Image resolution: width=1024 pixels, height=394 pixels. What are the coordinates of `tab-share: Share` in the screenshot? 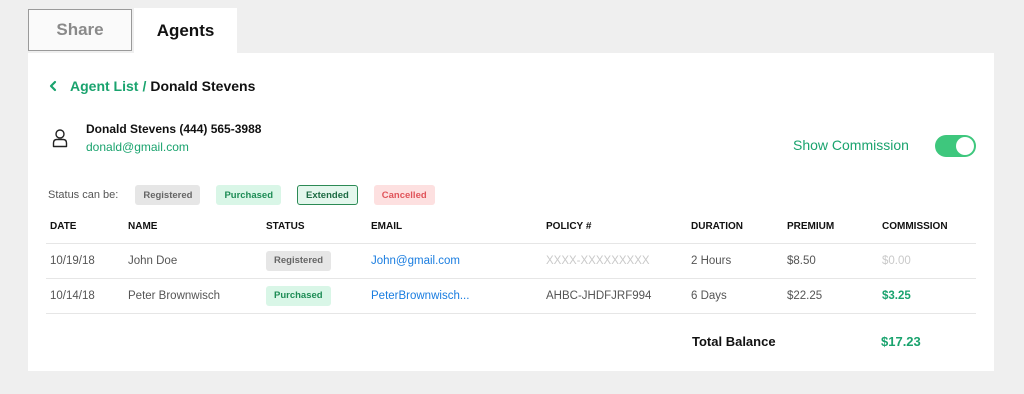 It's located at (80, 30).